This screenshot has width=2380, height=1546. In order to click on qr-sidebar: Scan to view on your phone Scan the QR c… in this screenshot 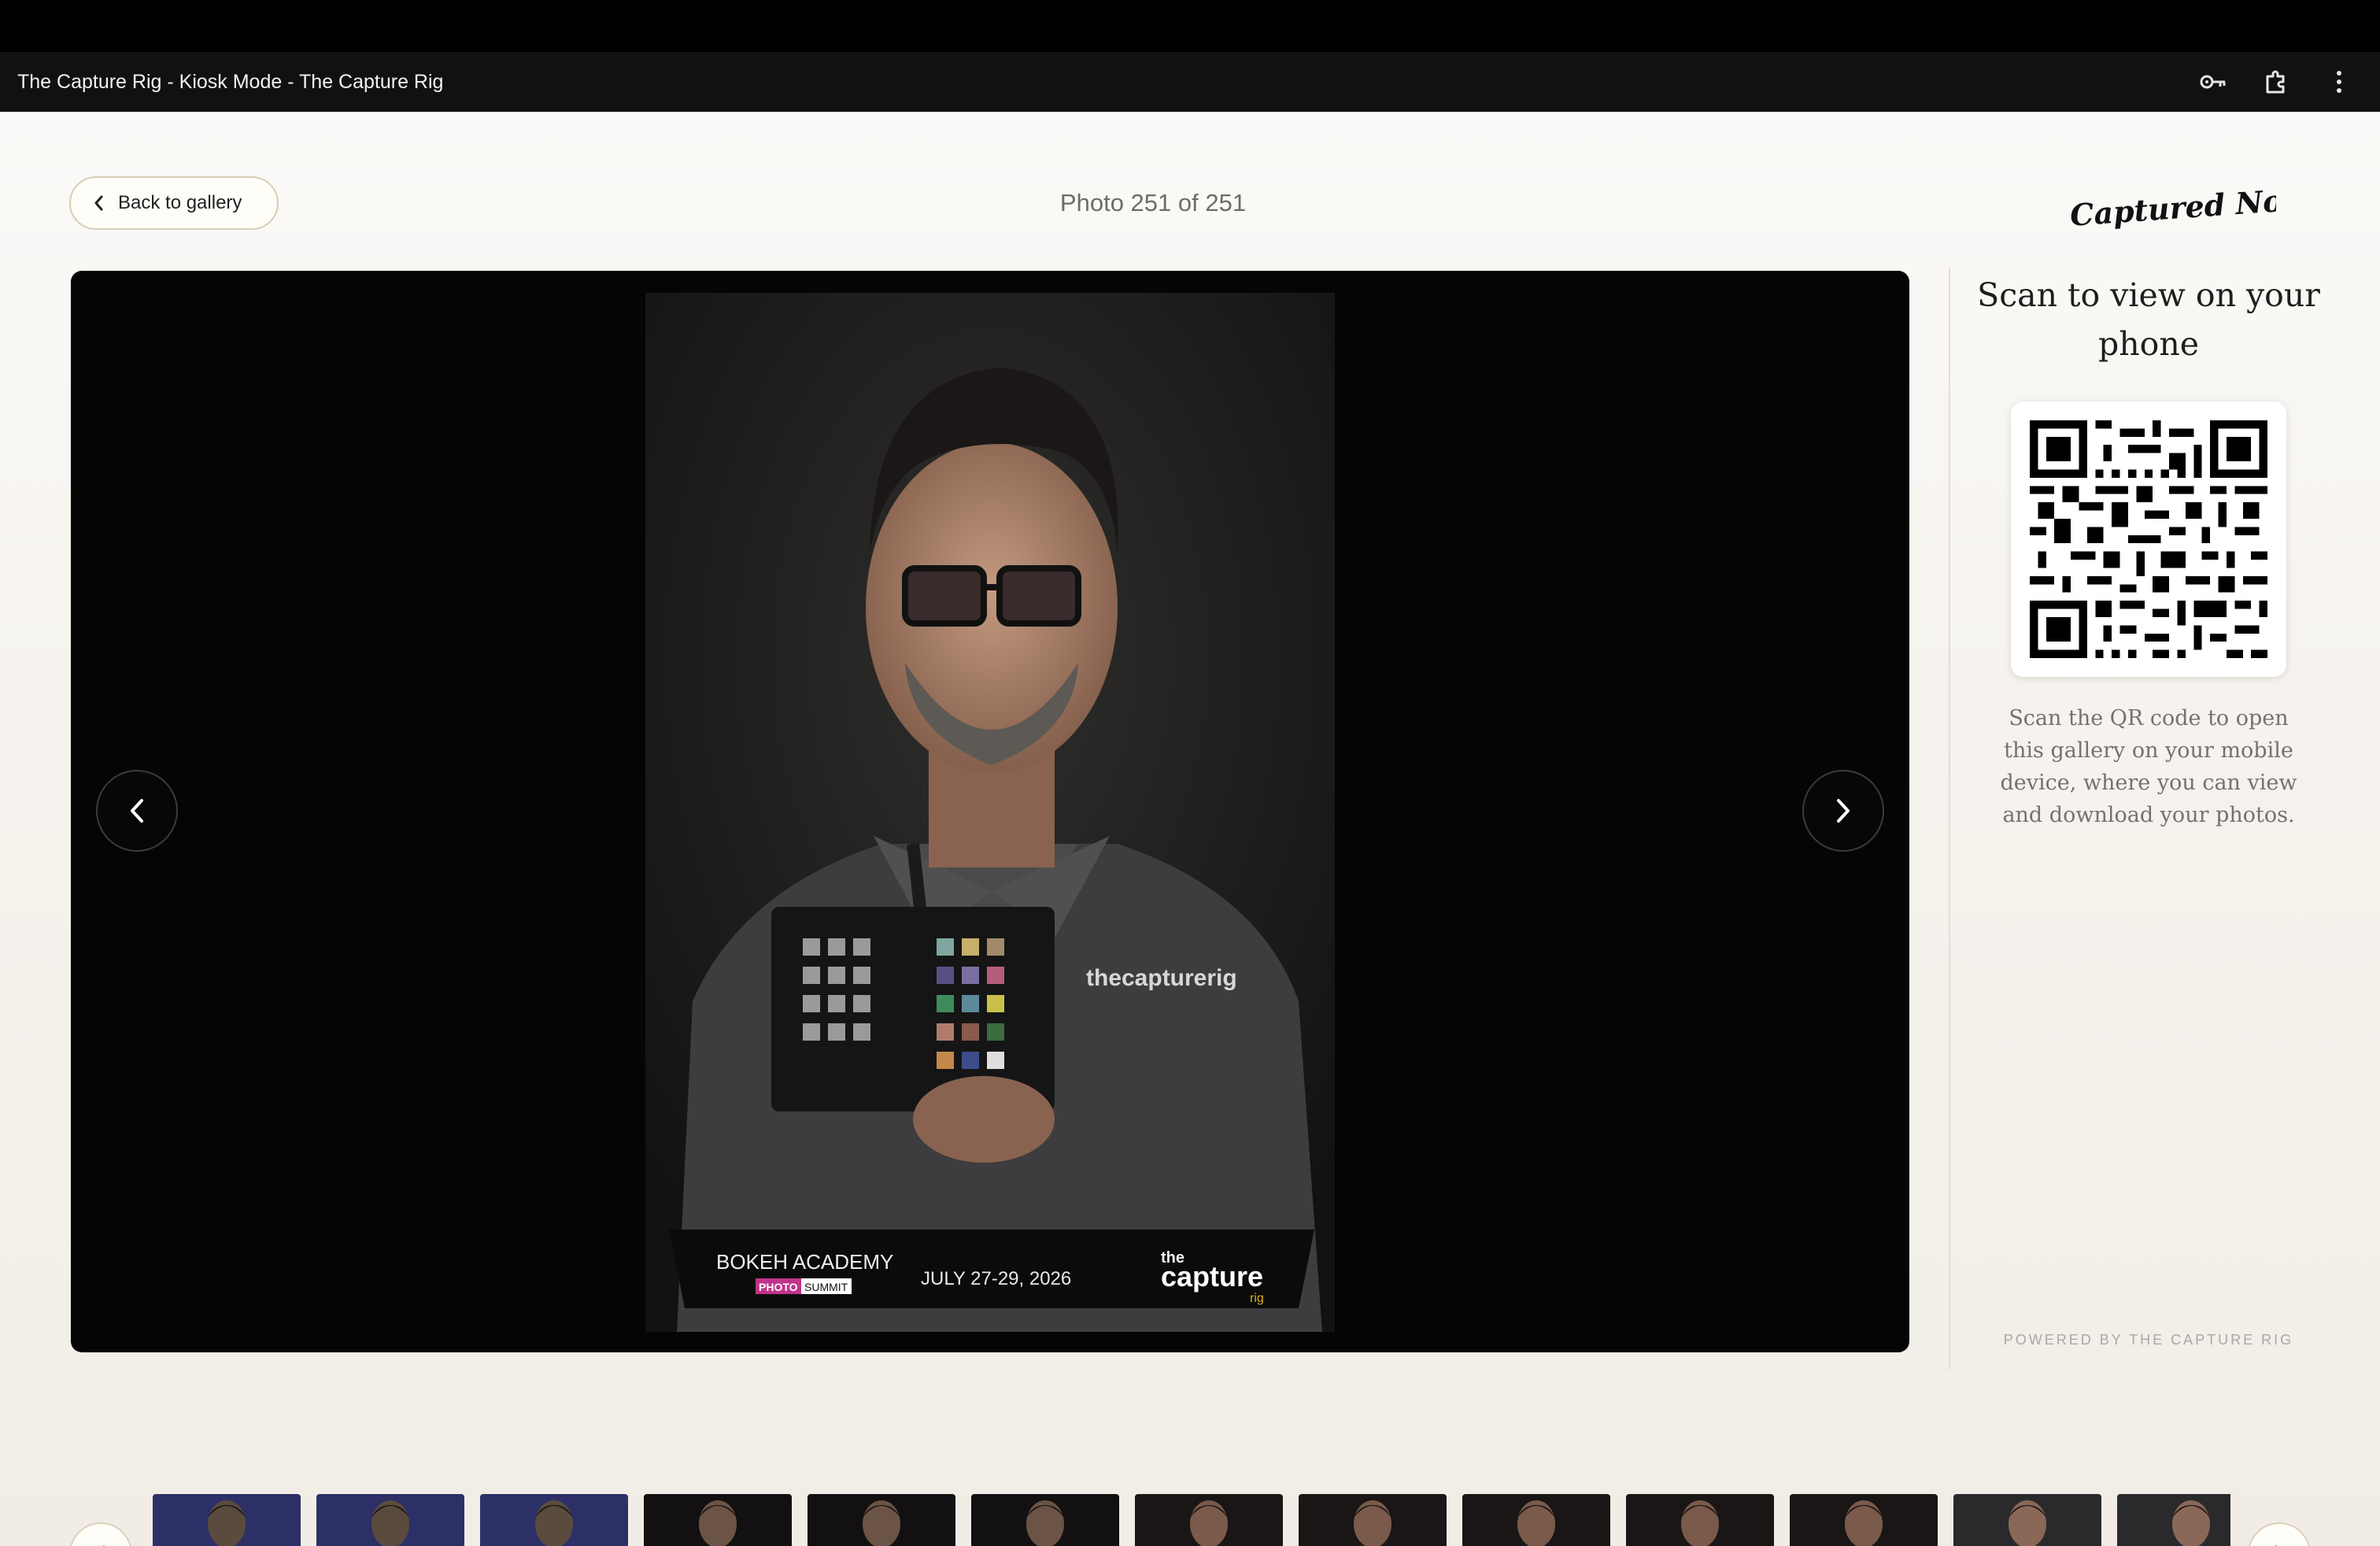, I will do `click(2148, 551)`.